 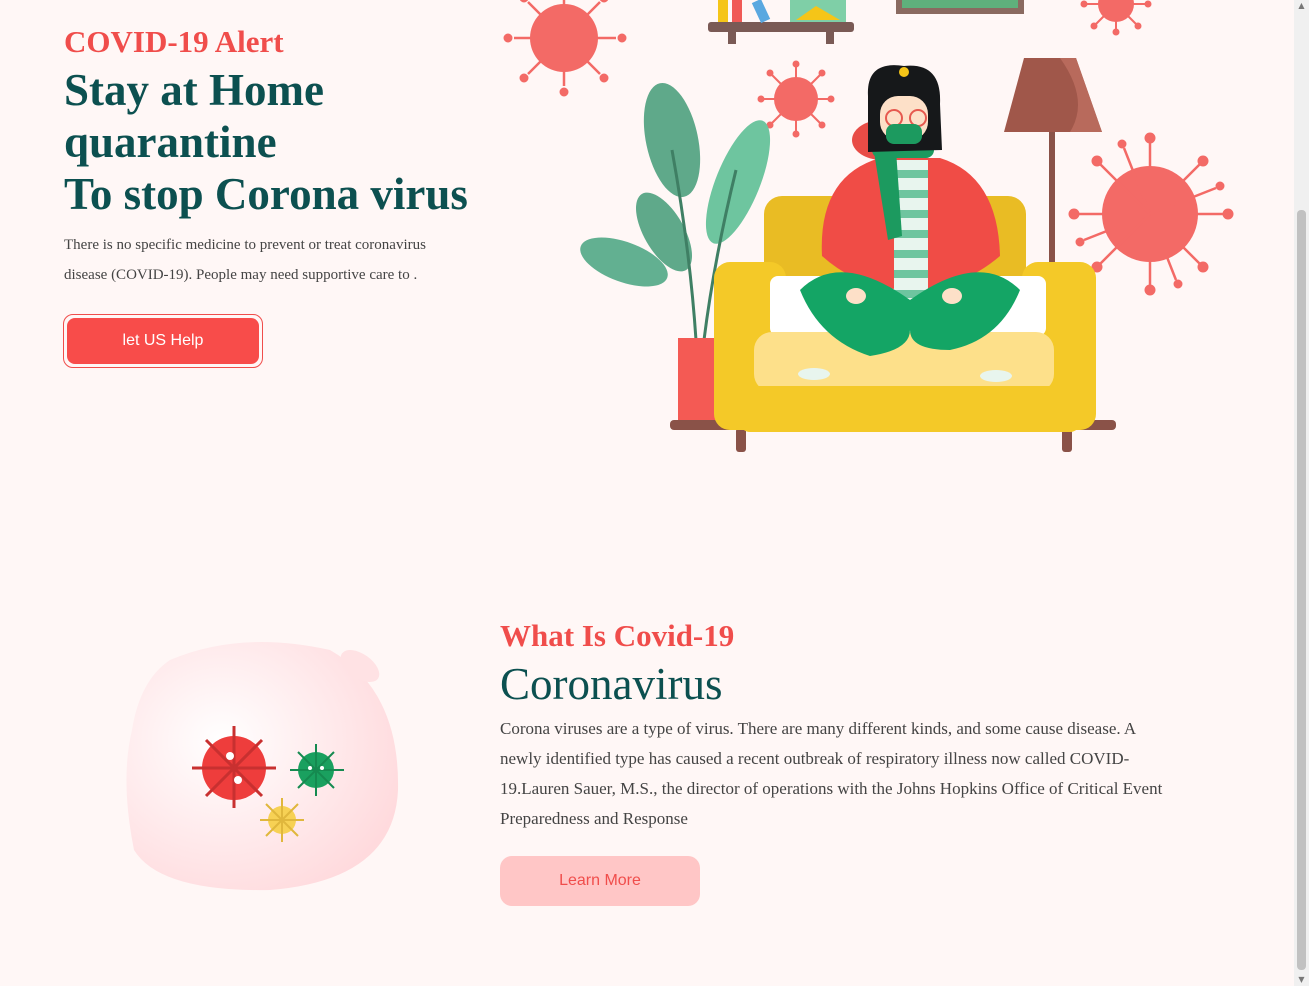 I want to click on about-title: Coronavirus, so click(x=611, y=684).